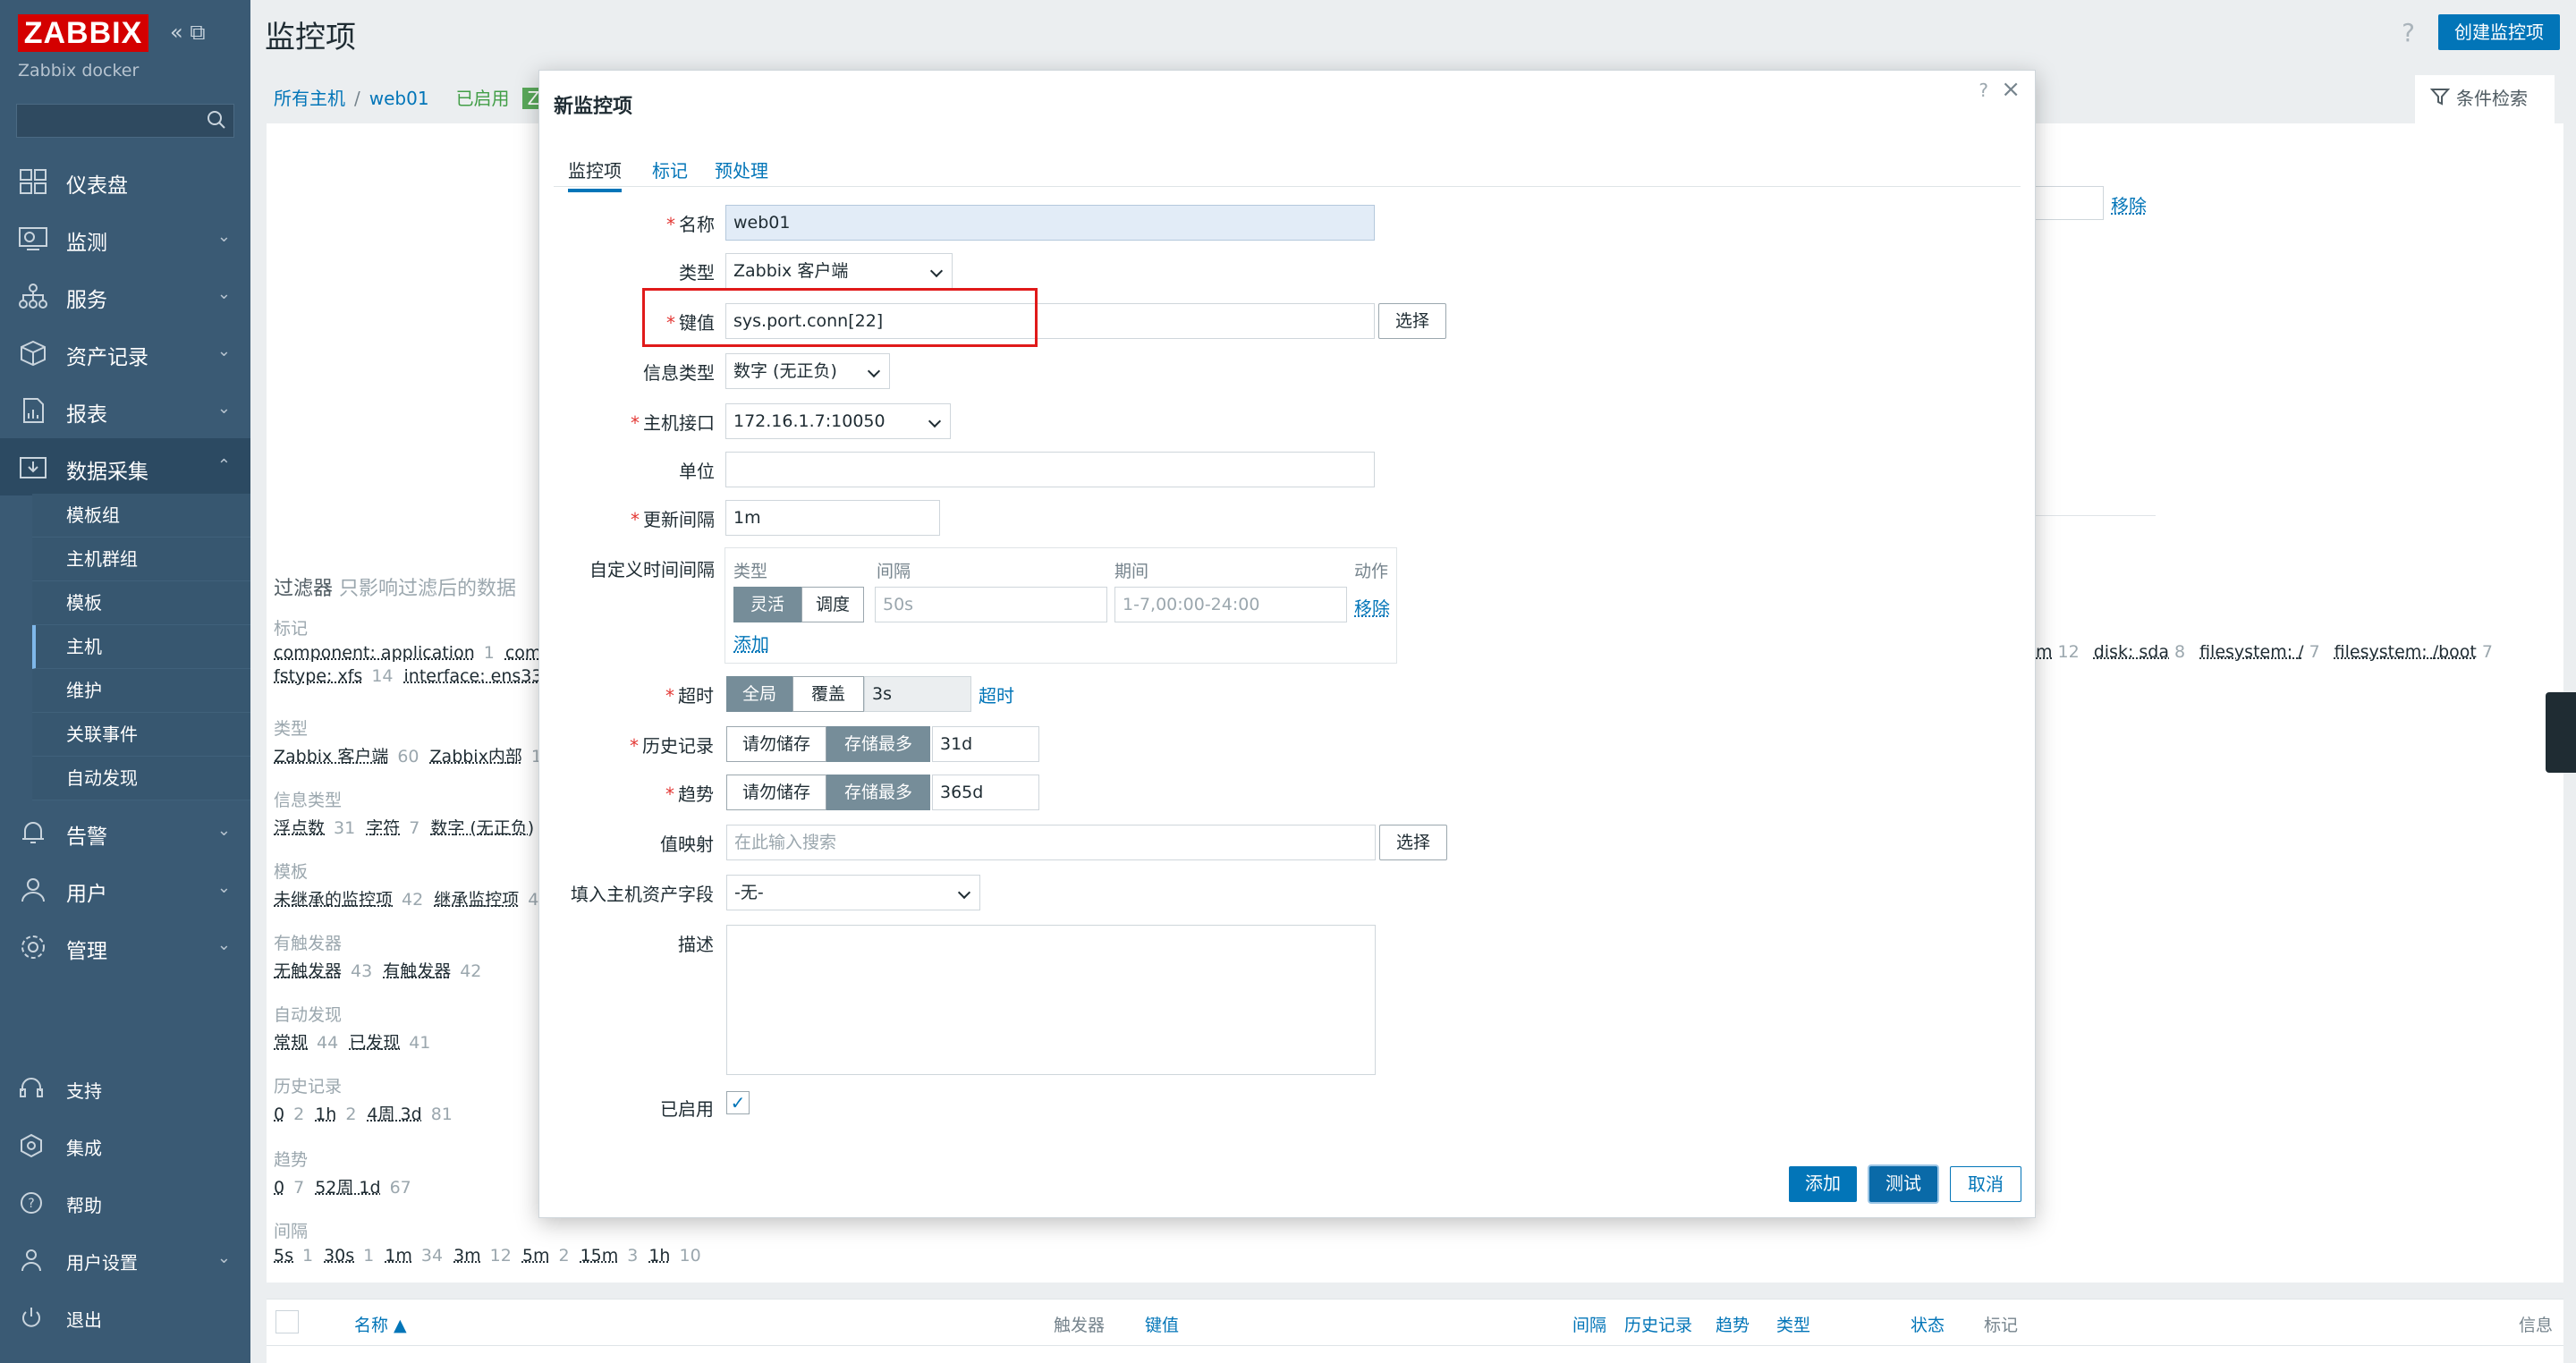 The height and width of the screenshot is (1363, 2576). I want to click on nav-inventory: 资产记录 ⌄, so click(125, 353).